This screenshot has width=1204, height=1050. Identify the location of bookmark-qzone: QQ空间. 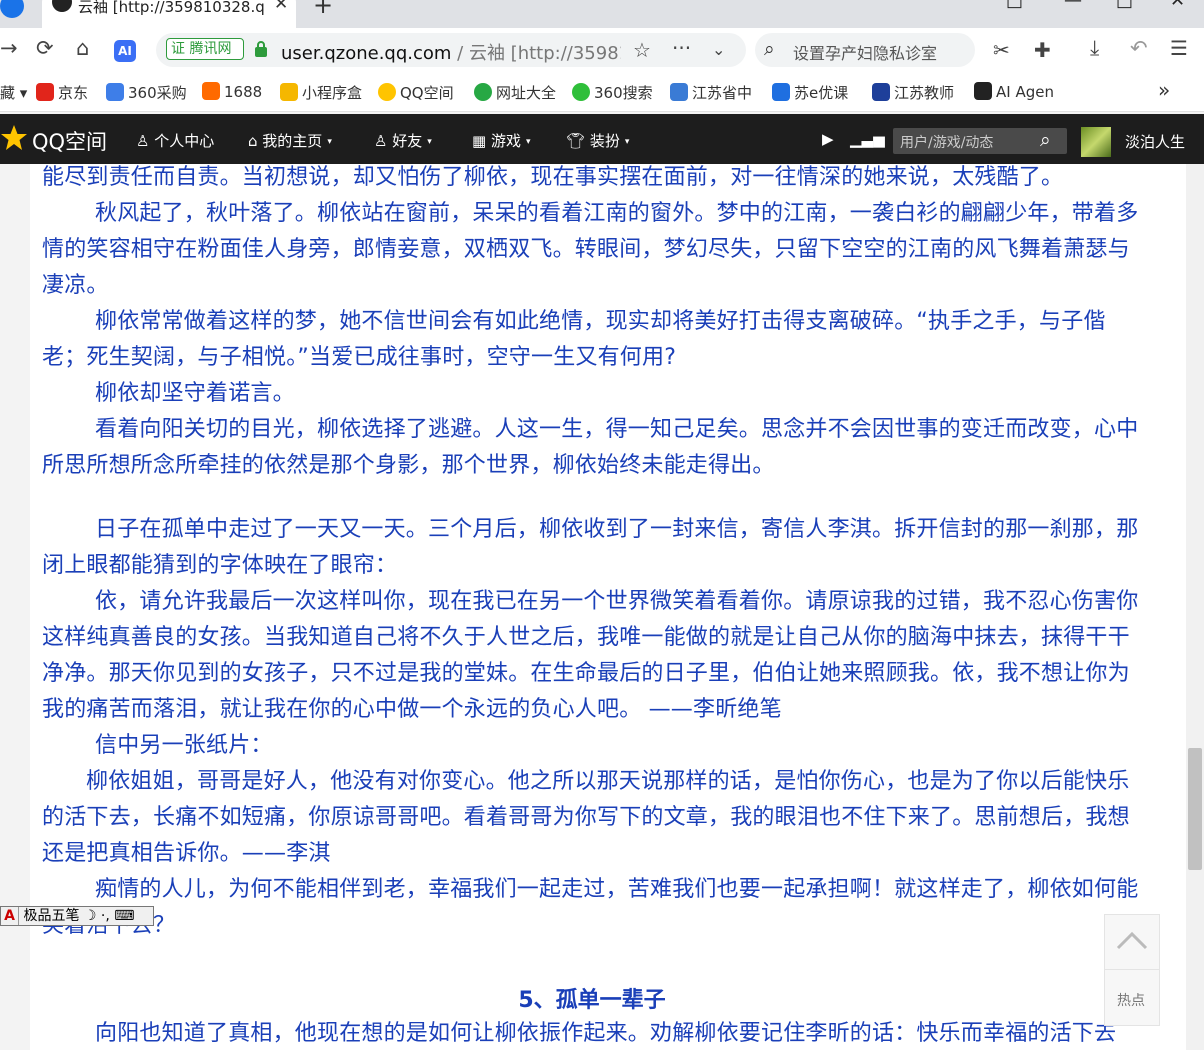
(416, 92).